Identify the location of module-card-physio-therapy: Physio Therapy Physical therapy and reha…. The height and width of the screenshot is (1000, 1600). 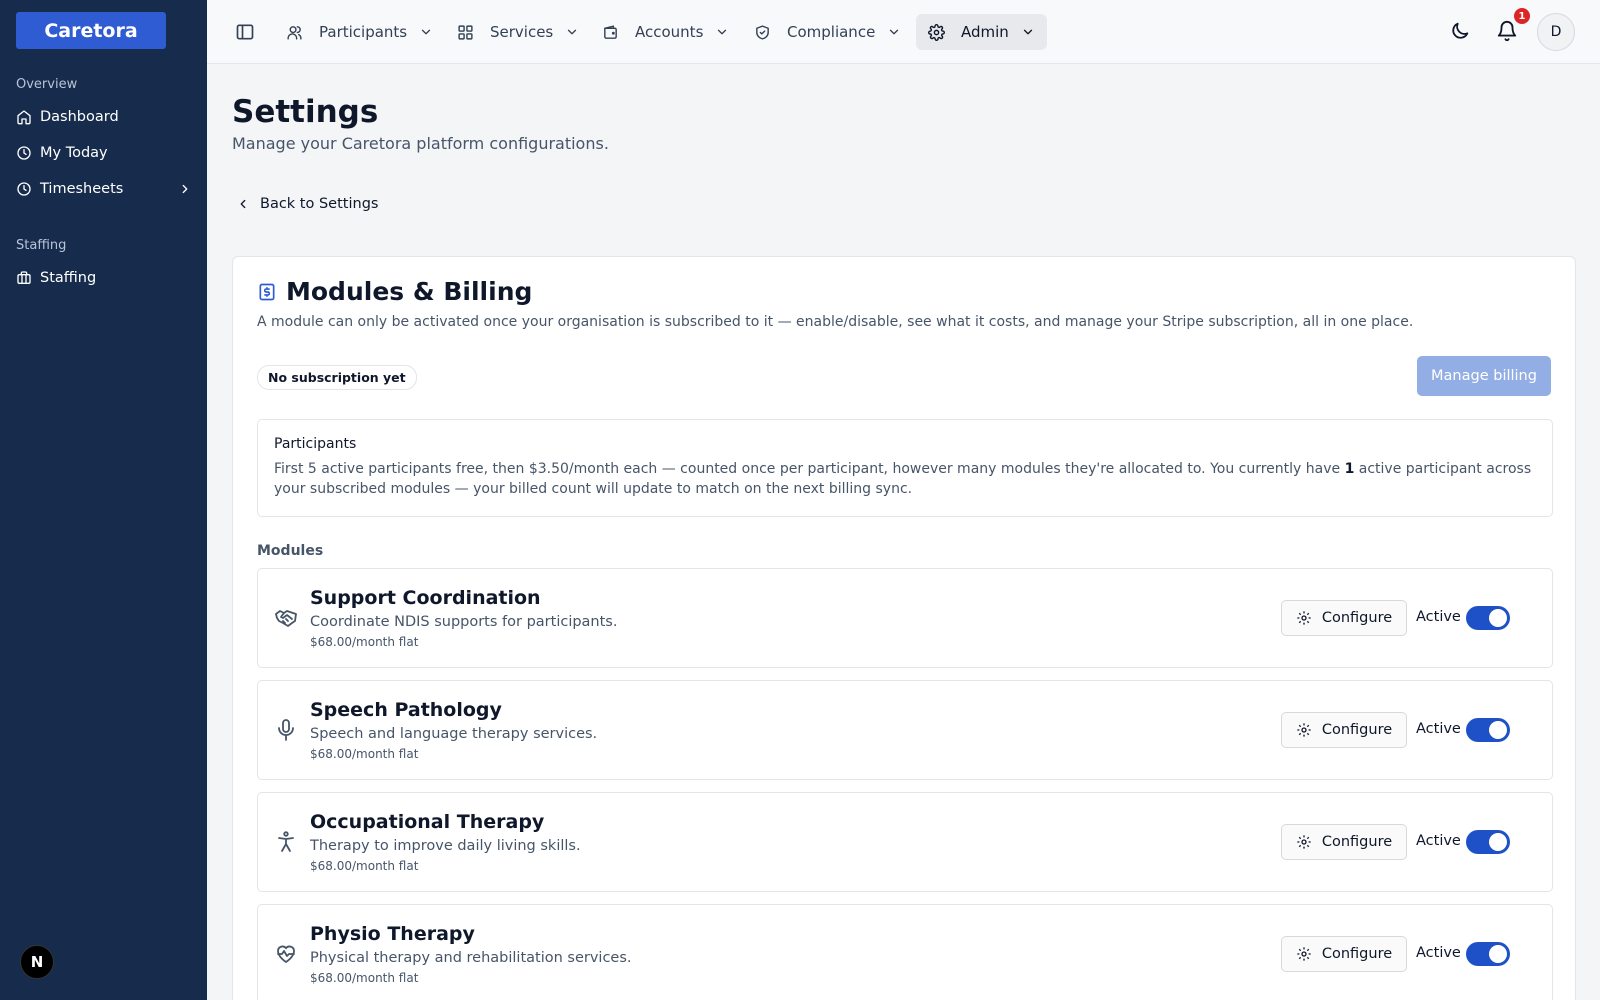
(905, 952).